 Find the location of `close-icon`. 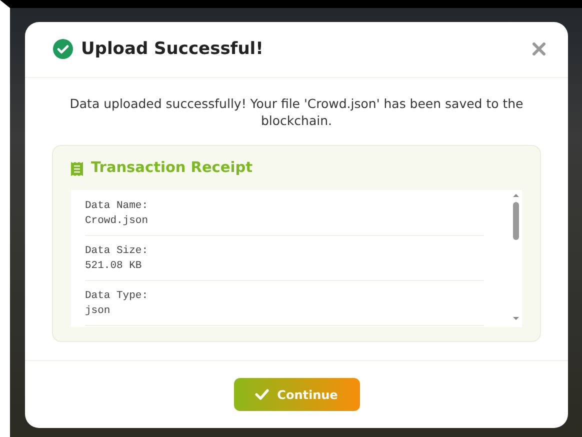

close-icon is located at coordinates (539, 49).